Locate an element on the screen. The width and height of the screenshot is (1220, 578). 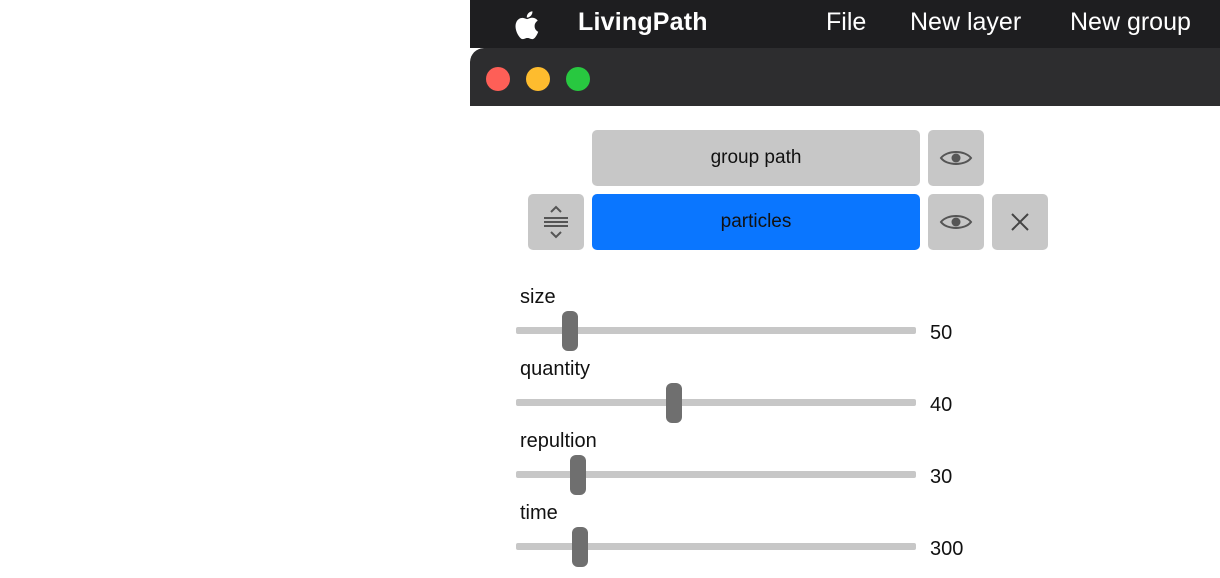
group-visibility-button is located at coordinates (956, 158).